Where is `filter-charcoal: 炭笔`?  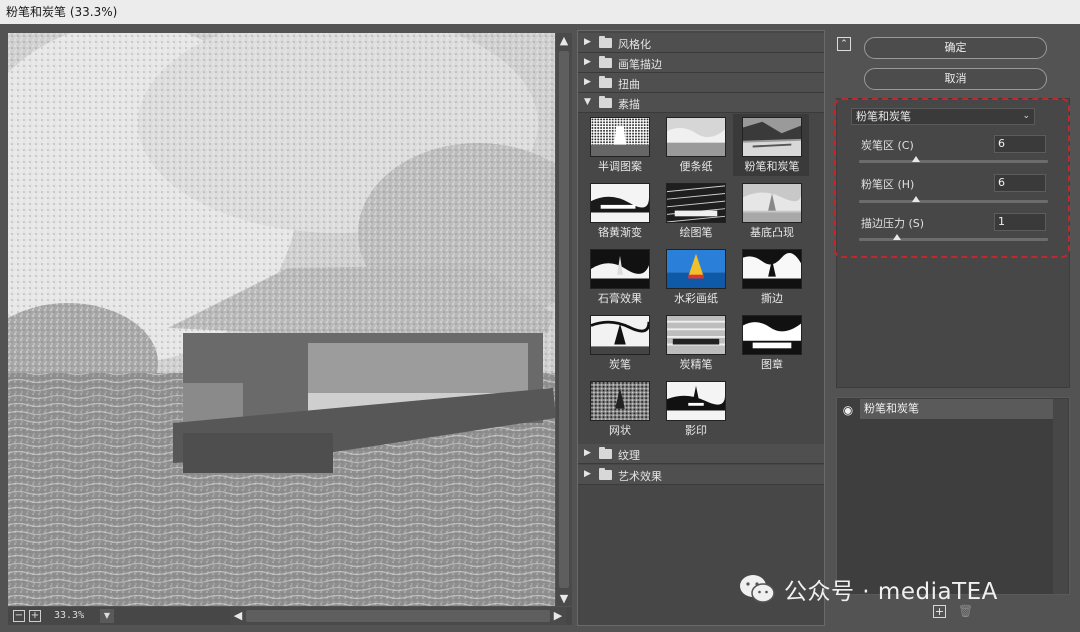
filter-charcoal: 炭笔 is located at coordinates (619, 343).